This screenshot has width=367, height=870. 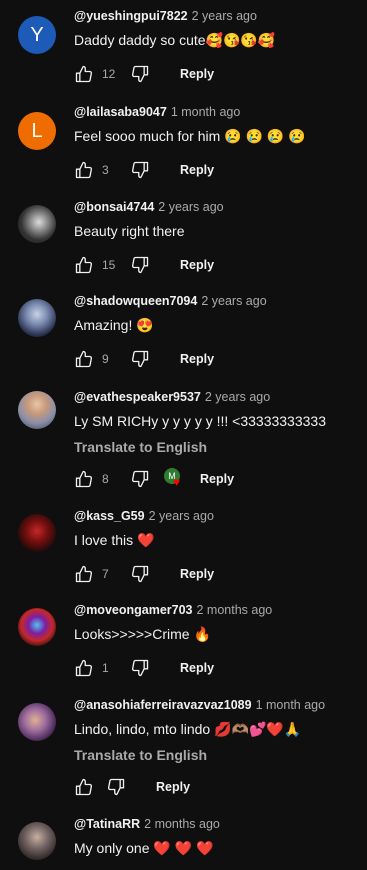 What do you see at coordinates (109, 265) in the screenshot?
I see `like-count: 15` at bounding box center [109, 265].